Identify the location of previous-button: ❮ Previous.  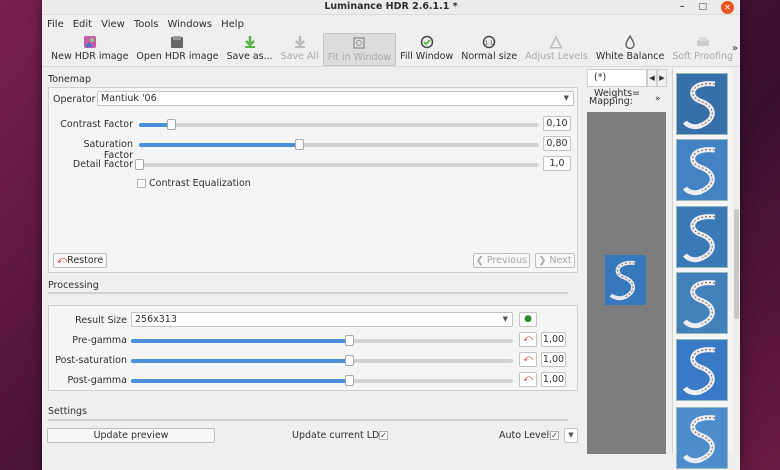
(501, 260).